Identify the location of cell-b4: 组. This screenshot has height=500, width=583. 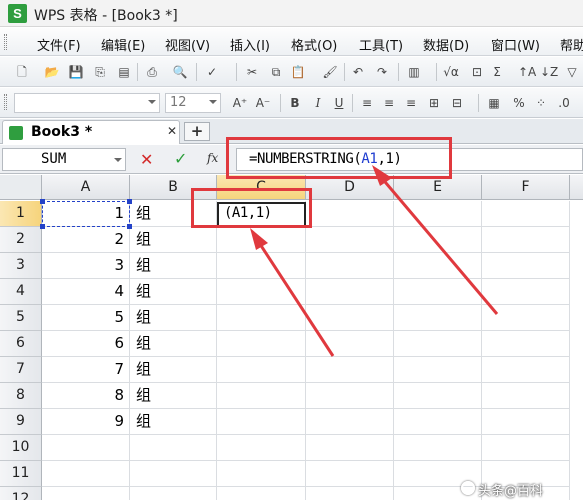
(173, 292).